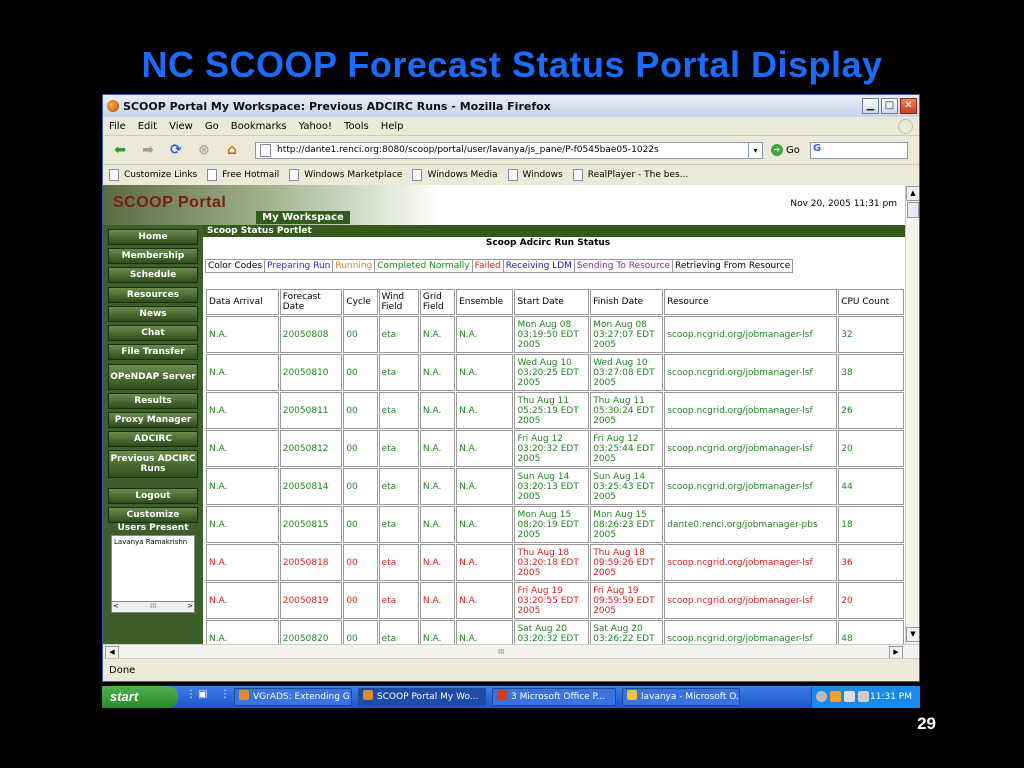 This screenshot has height=768, width=1024. Describe the element at coordinates (153, 420) in the screenshot. I see `sidebar-item-proxy-manager: Proxy Manager` at that location.